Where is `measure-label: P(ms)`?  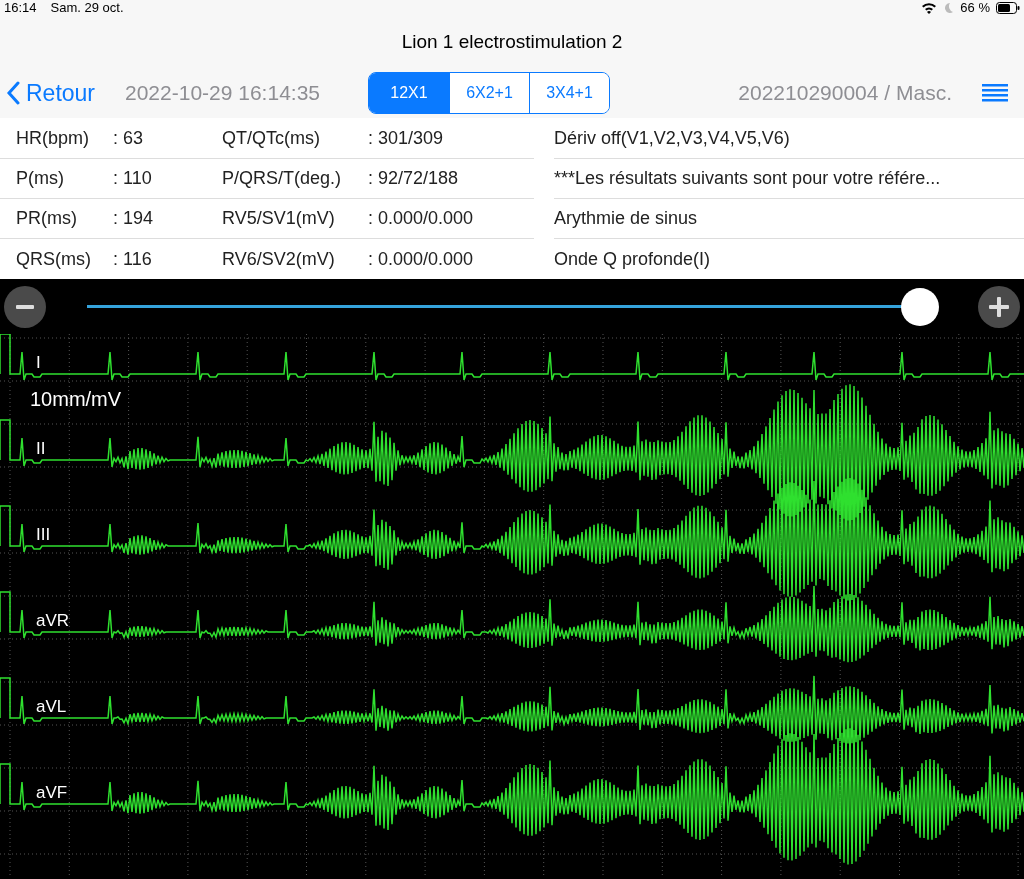
measure-label: P(ms) is located at coordinates (40, 178).